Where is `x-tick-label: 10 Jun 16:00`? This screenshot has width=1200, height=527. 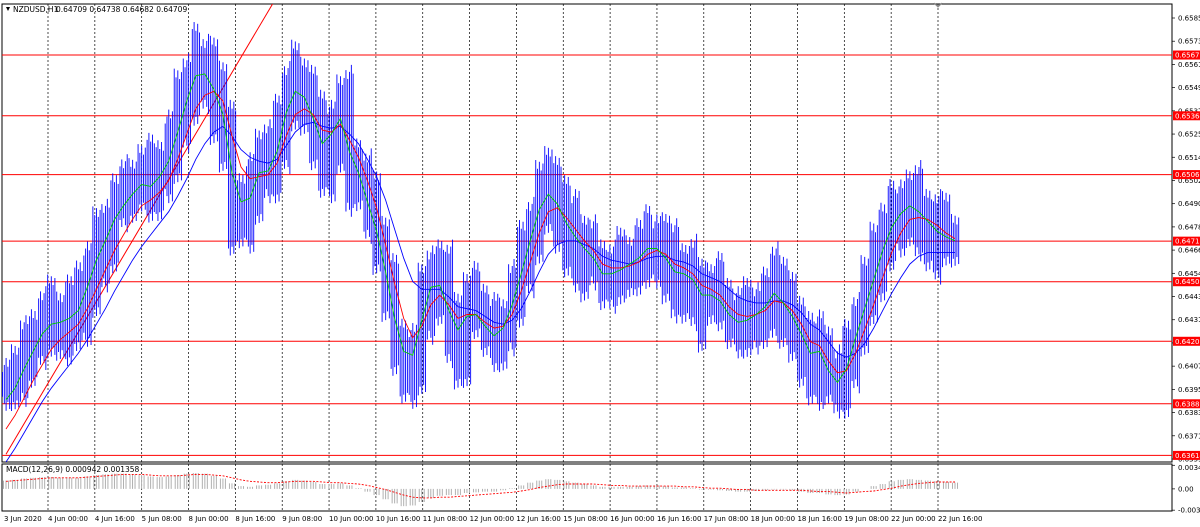
x-tick-label: 10 Jun 16:00 is located at coordinates (398, 519).